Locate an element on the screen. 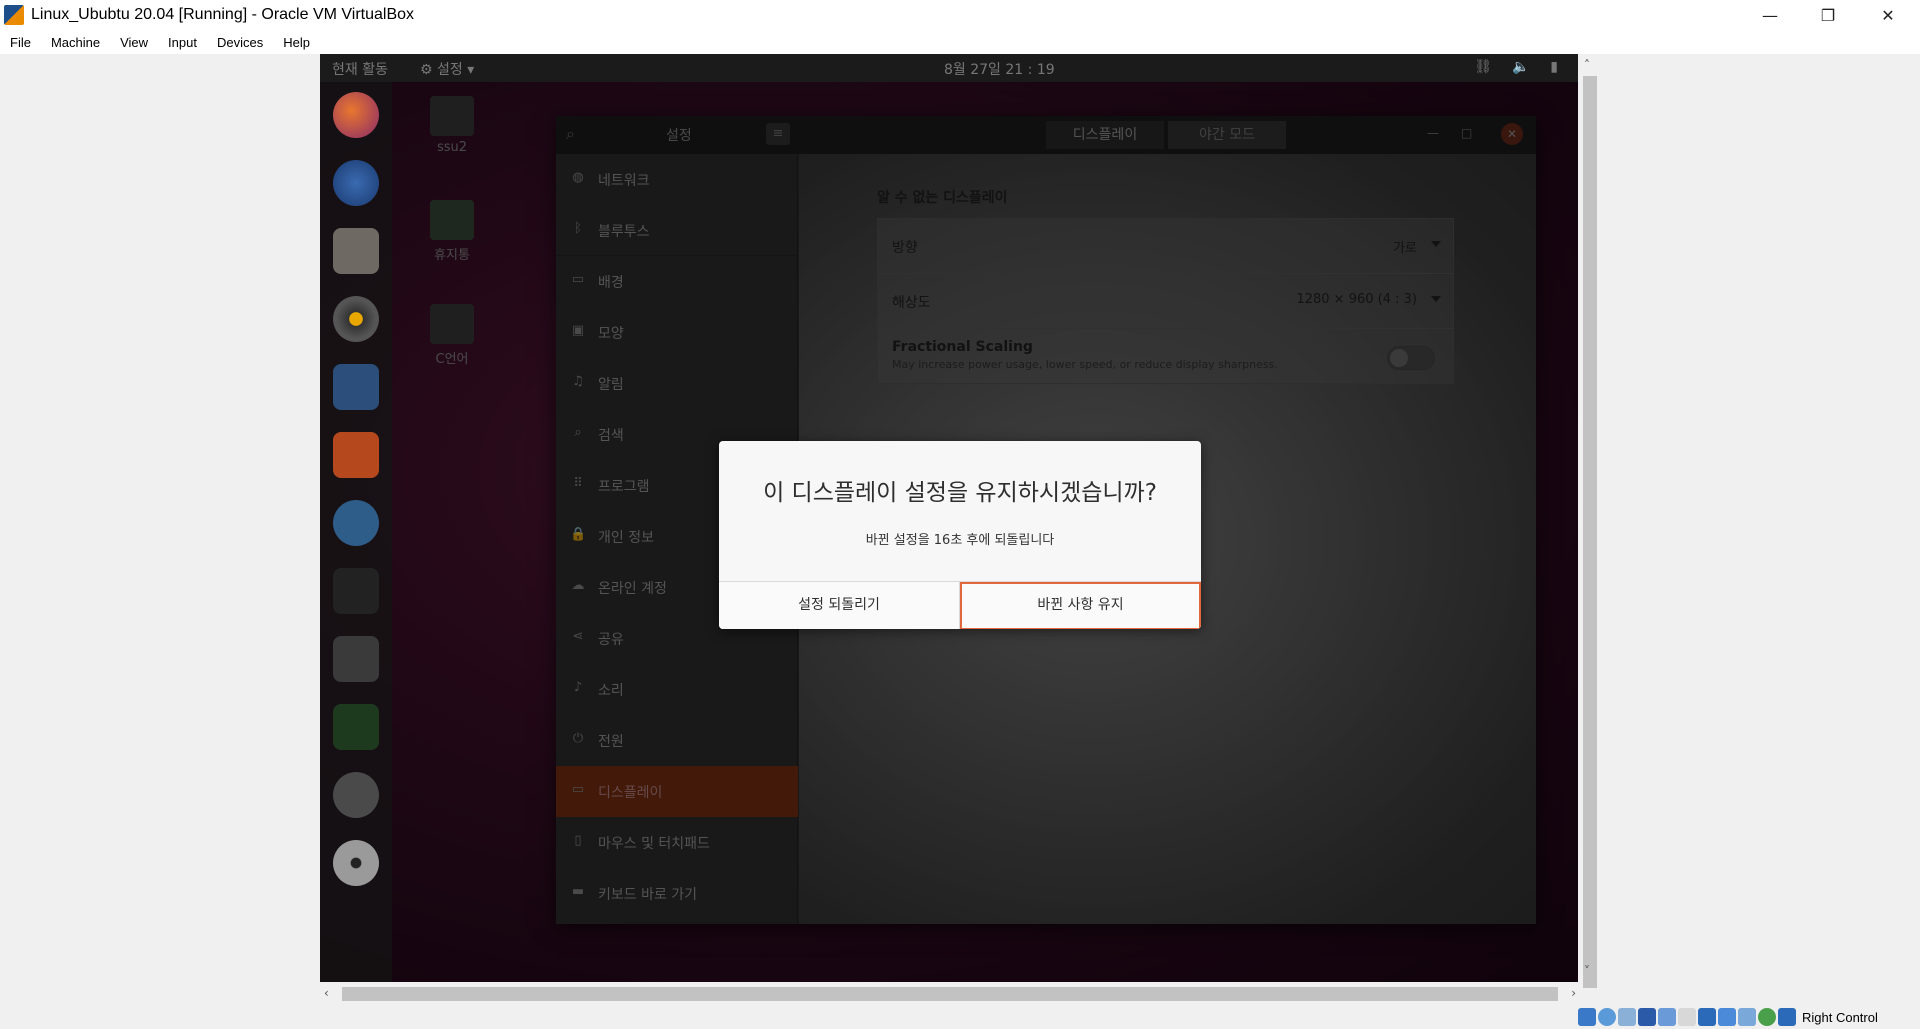  keyboard-capture-icon is located at coordinates (1787, 1017).